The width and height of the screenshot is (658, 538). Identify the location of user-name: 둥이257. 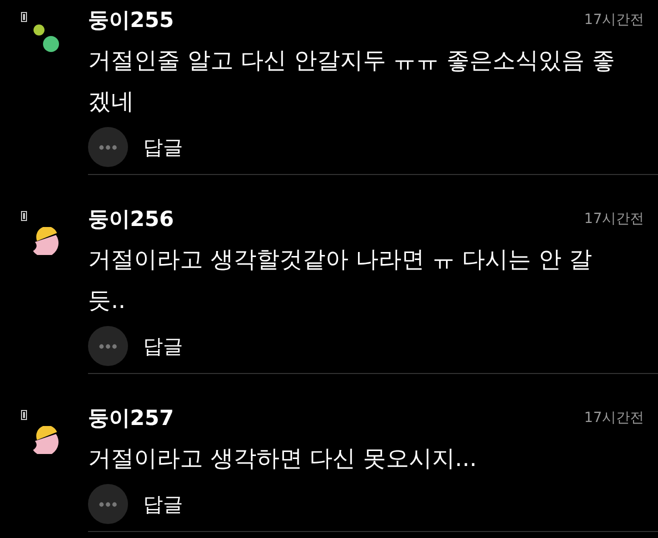
(131, 418).